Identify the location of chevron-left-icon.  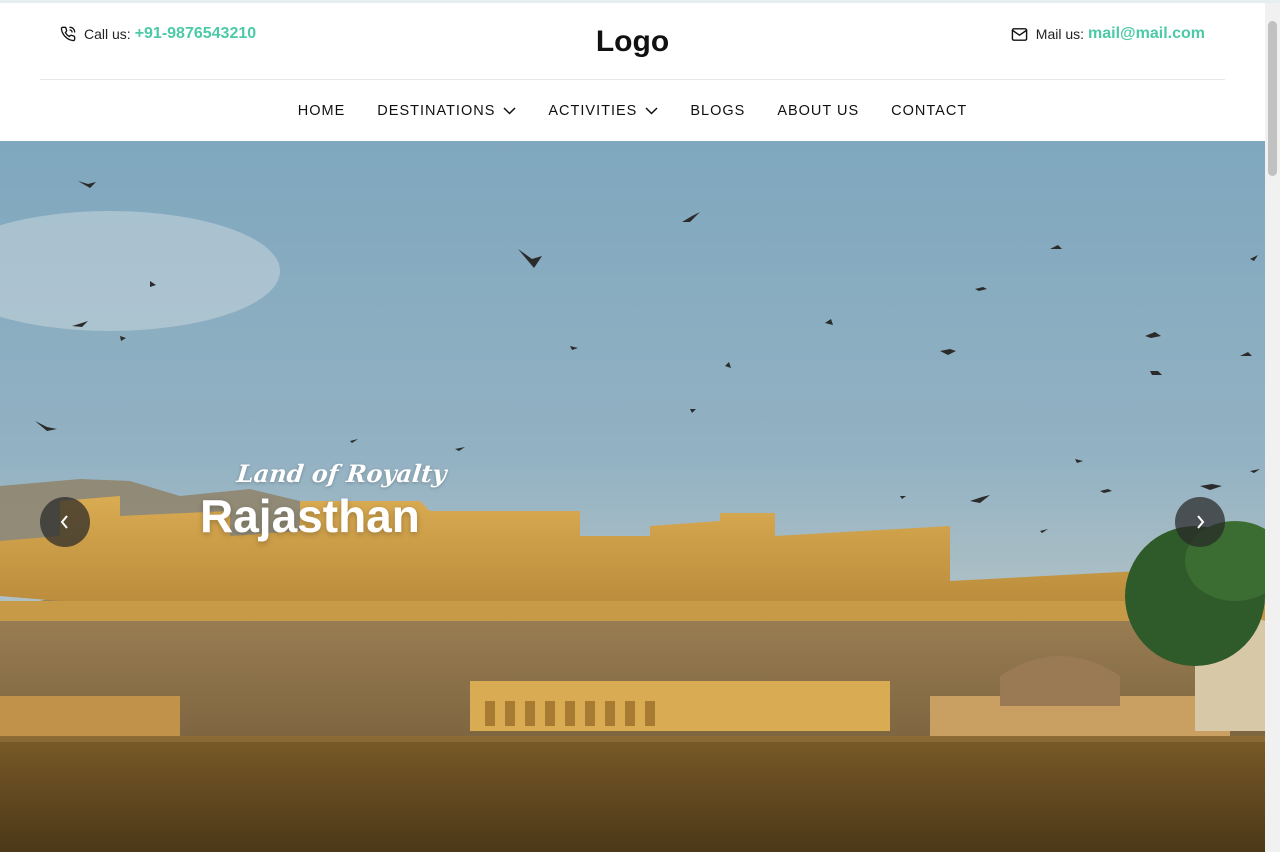
(64, 522).